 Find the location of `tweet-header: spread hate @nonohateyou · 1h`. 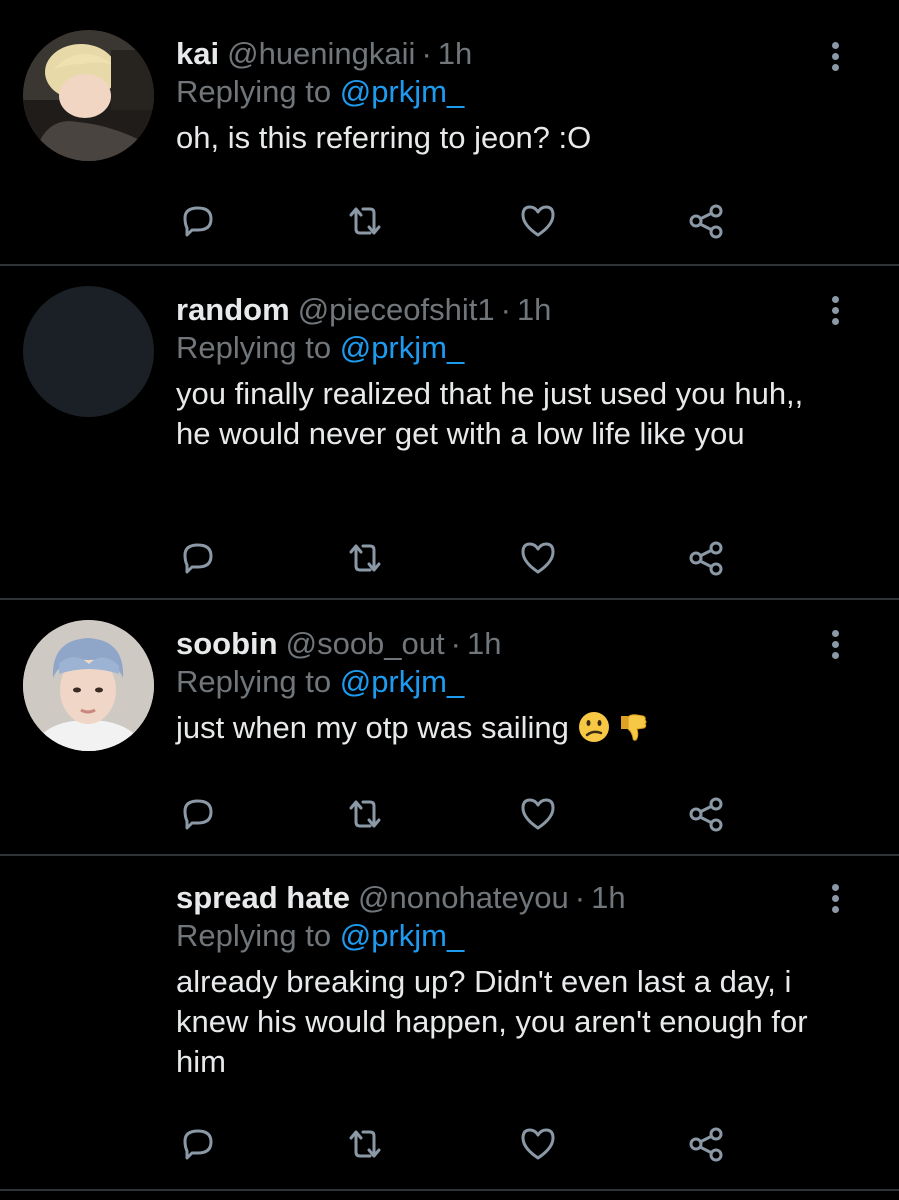

tweet-header: spread hate @nonohateyou · 1h is located at coordinates (511, 898).